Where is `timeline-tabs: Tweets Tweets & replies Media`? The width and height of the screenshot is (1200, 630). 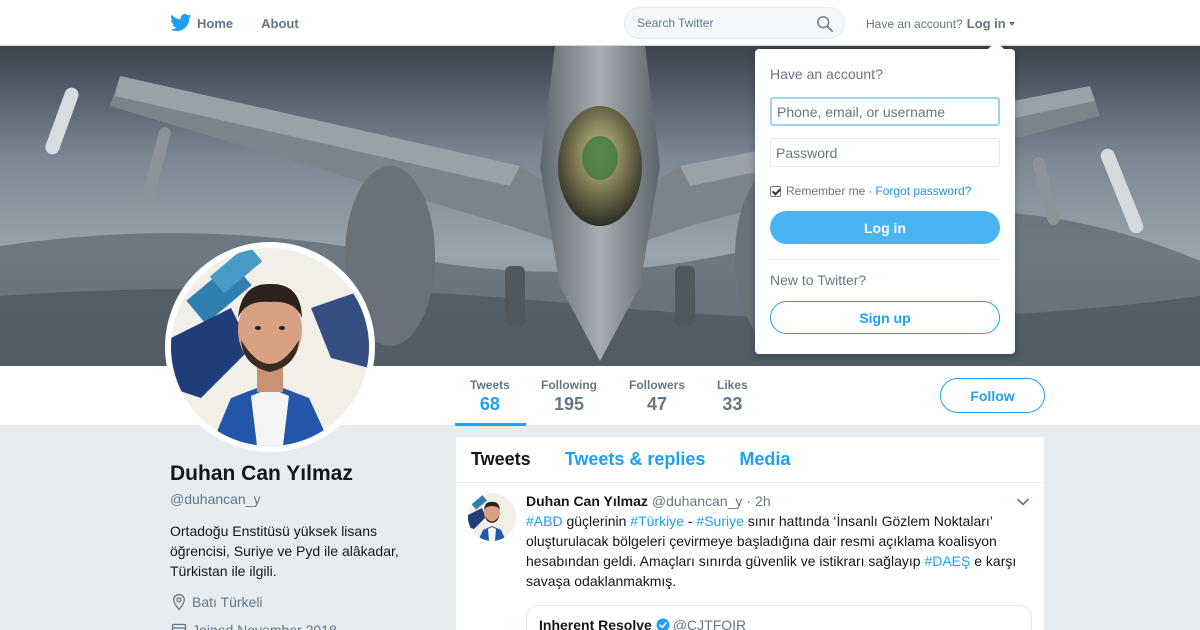 timeline-tabs: Tweets Tweets & replies Media is located at coordinates (750, 460).